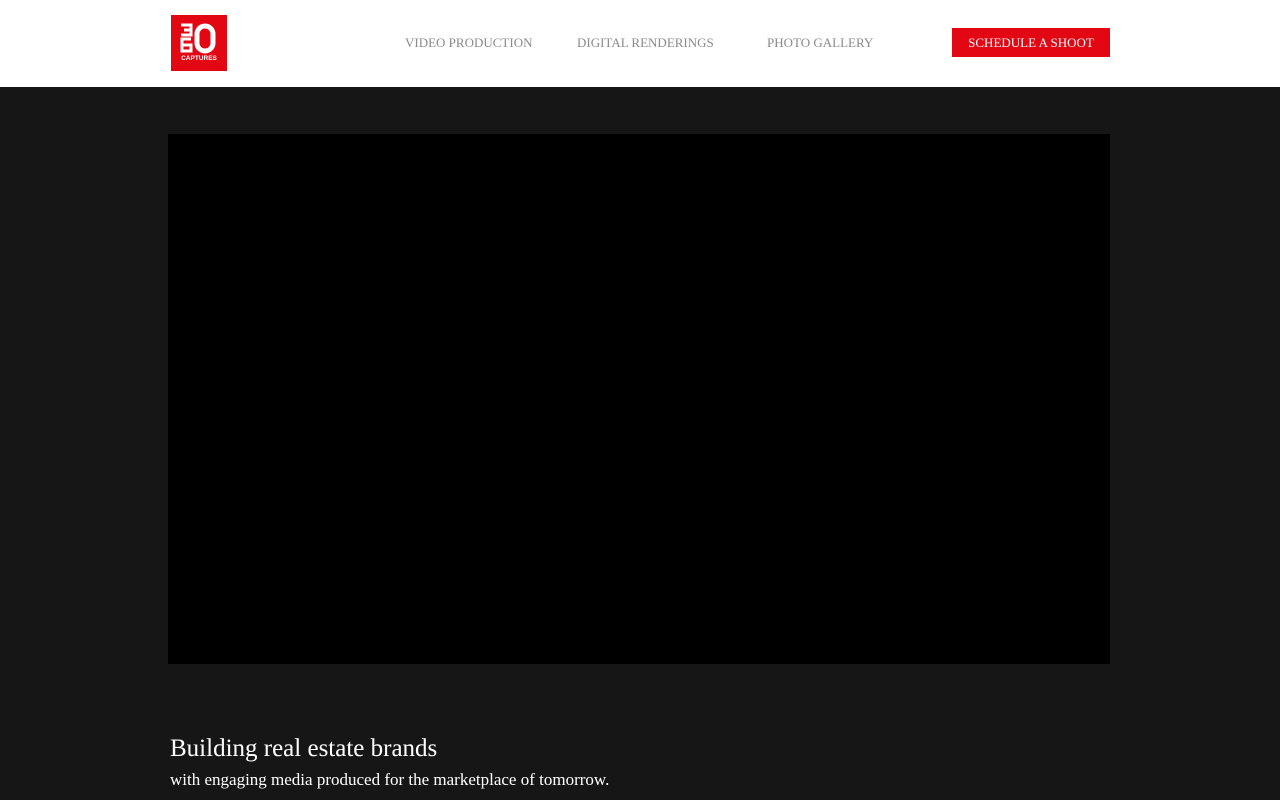 The width and height of the screenshot is (1280, 800). What do you see at coordinates (645, 43) in the screenshot?
I see `nav-digital-renderings: DIGITAL RENDERINGS` at bounding box center [645, 43].